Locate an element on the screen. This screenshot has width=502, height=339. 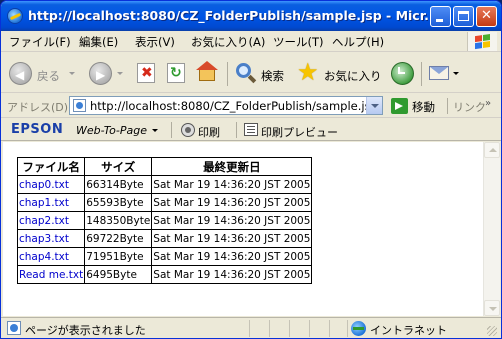
minimize-button is located at coordinates (440, 16).